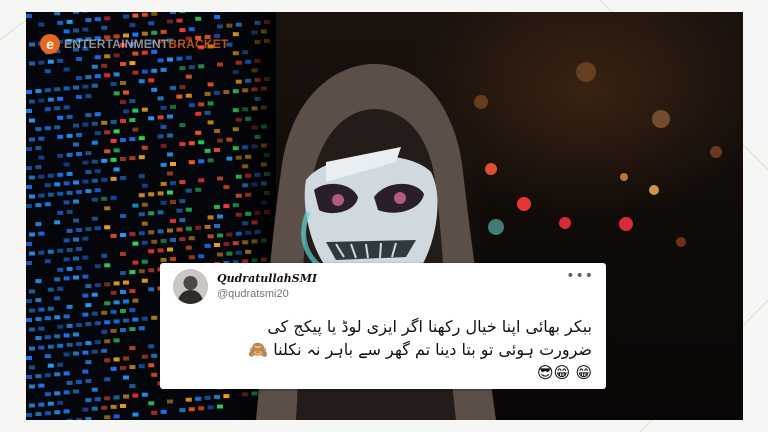 The image size is (768, 432). I want to click on author-name: QudratullahSMI, so click(267, 278).